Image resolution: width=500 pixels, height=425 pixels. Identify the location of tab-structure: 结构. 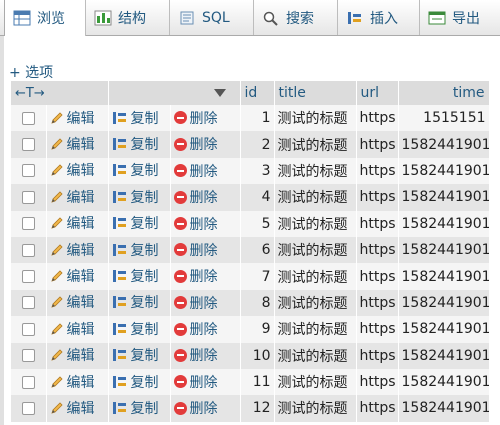
(128, 17).